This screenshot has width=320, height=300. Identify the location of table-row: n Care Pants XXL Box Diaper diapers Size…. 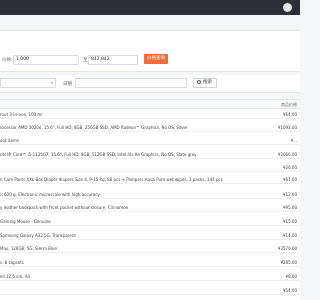
(150, 179).